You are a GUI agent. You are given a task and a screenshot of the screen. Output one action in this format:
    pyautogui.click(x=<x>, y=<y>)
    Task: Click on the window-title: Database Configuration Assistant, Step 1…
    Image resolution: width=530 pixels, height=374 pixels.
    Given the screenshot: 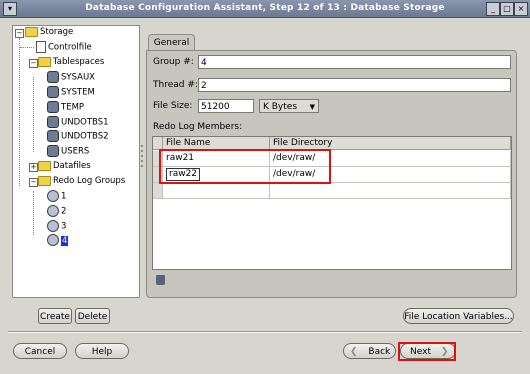 What is the action you would take?
    pyautogui.click(x=265, y=8)
    